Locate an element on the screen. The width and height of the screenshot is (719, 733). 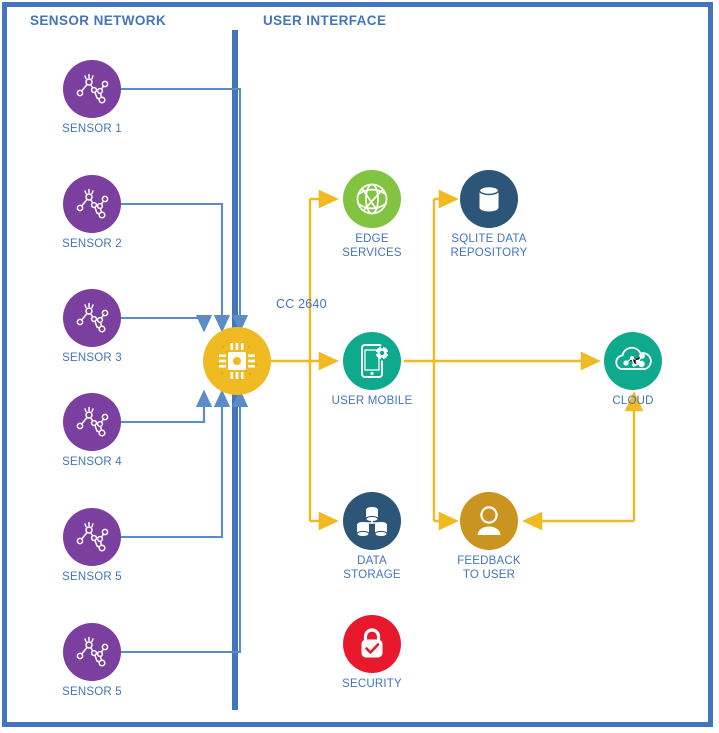
cloud-network-icon is located at coordinates (633, 361).